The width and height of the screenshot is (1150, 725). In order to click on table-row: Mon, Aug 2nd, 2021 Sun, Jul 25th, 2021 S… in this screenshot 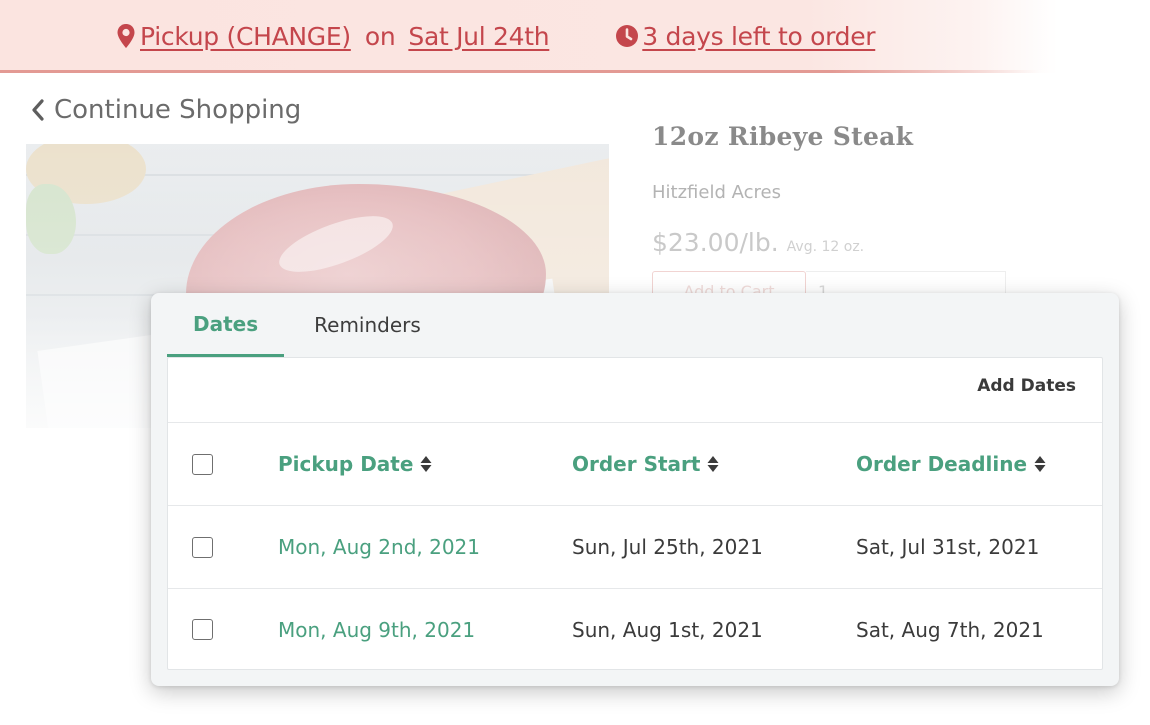, I will do `click(635, 547)`.